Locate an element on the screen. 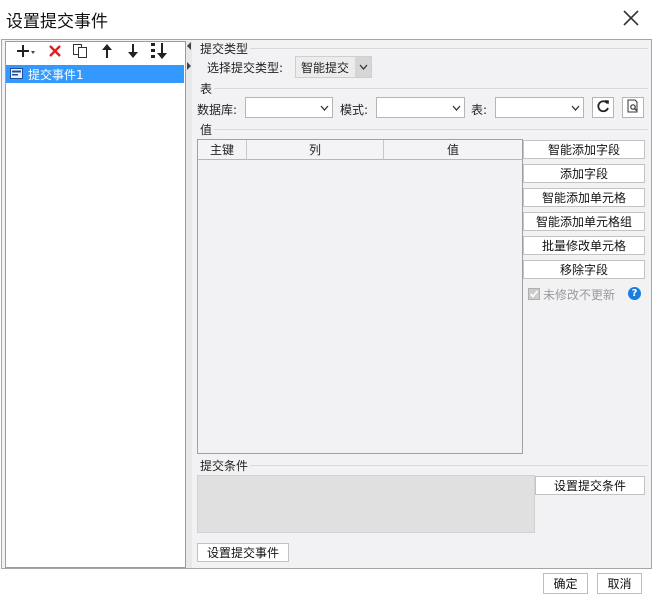 The height and width of the screenshot is (598, 656). batch-modify-cells-button: 批量修改单元格 is located at coordinates (584, 245).